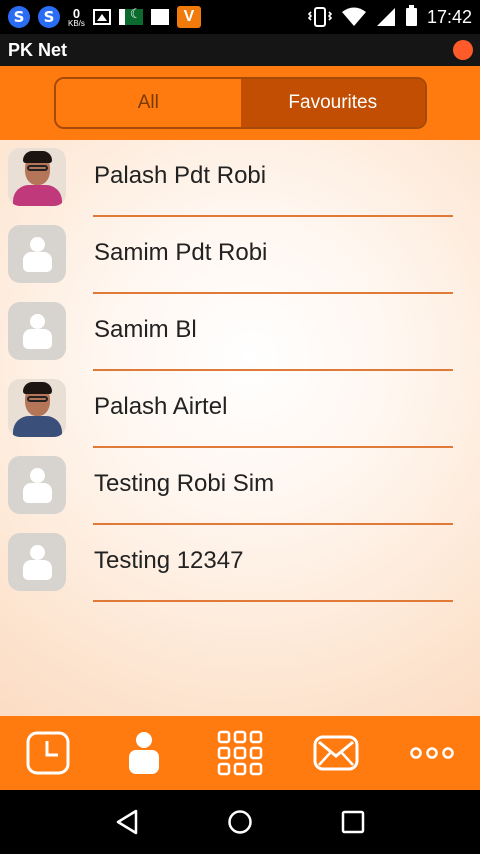 The image size is (480, 854). I want to click on data-speed-unit: KB/s, so click(76, 23).